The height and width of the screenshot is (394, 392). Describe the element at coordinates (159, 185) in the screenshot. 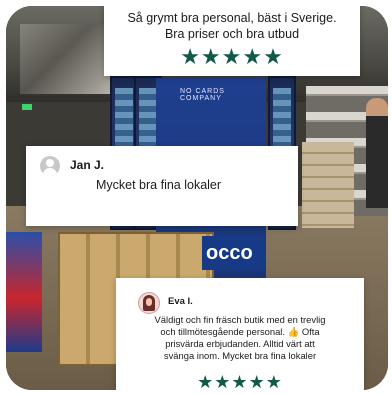

I see `review-text: Mycket bra fina lokaler` at that location.